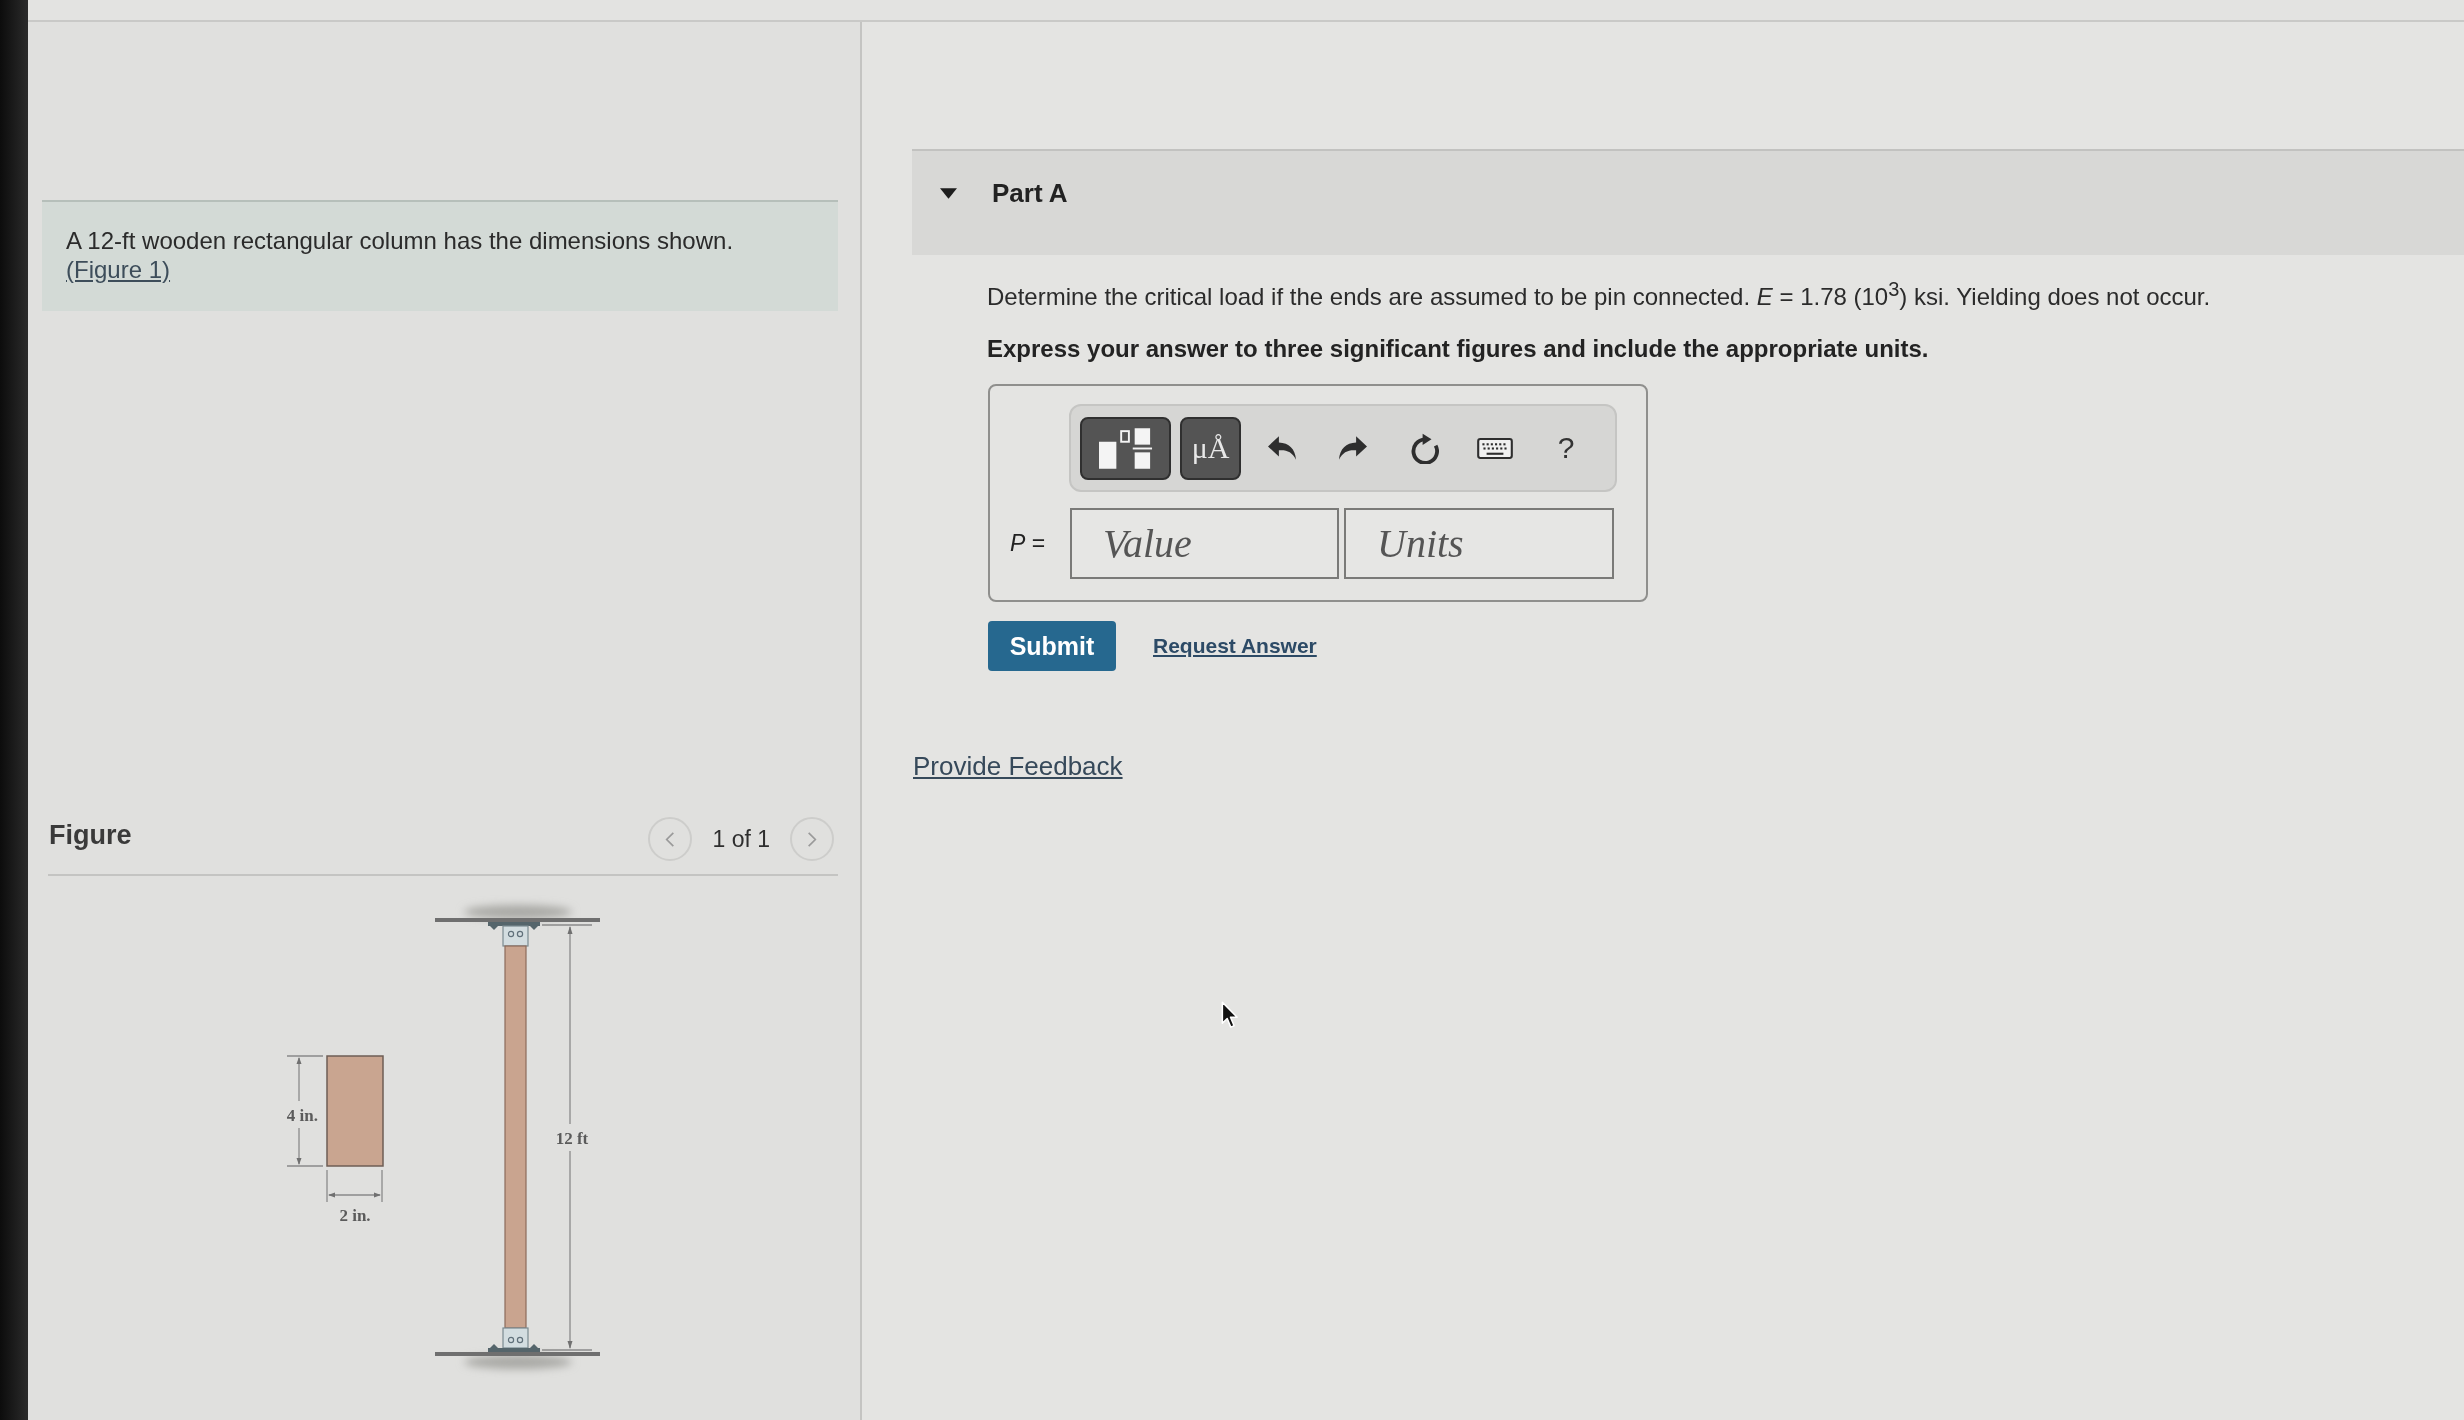  I want to click on figure-link: (Figure 1), so click(118, 269).